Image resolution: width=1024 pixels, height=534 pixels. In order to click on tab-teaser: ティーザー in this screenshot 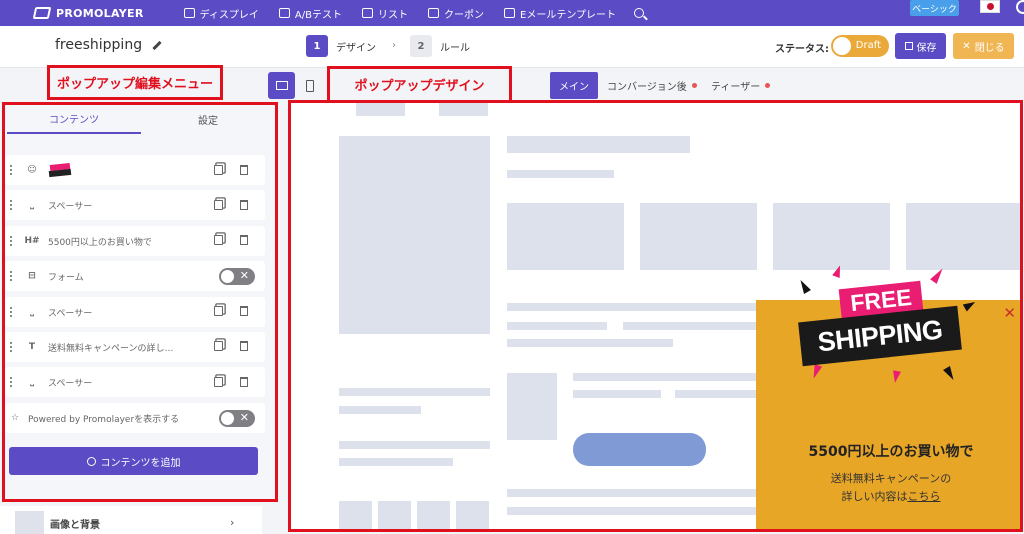, I will do `click(741, 85)`.